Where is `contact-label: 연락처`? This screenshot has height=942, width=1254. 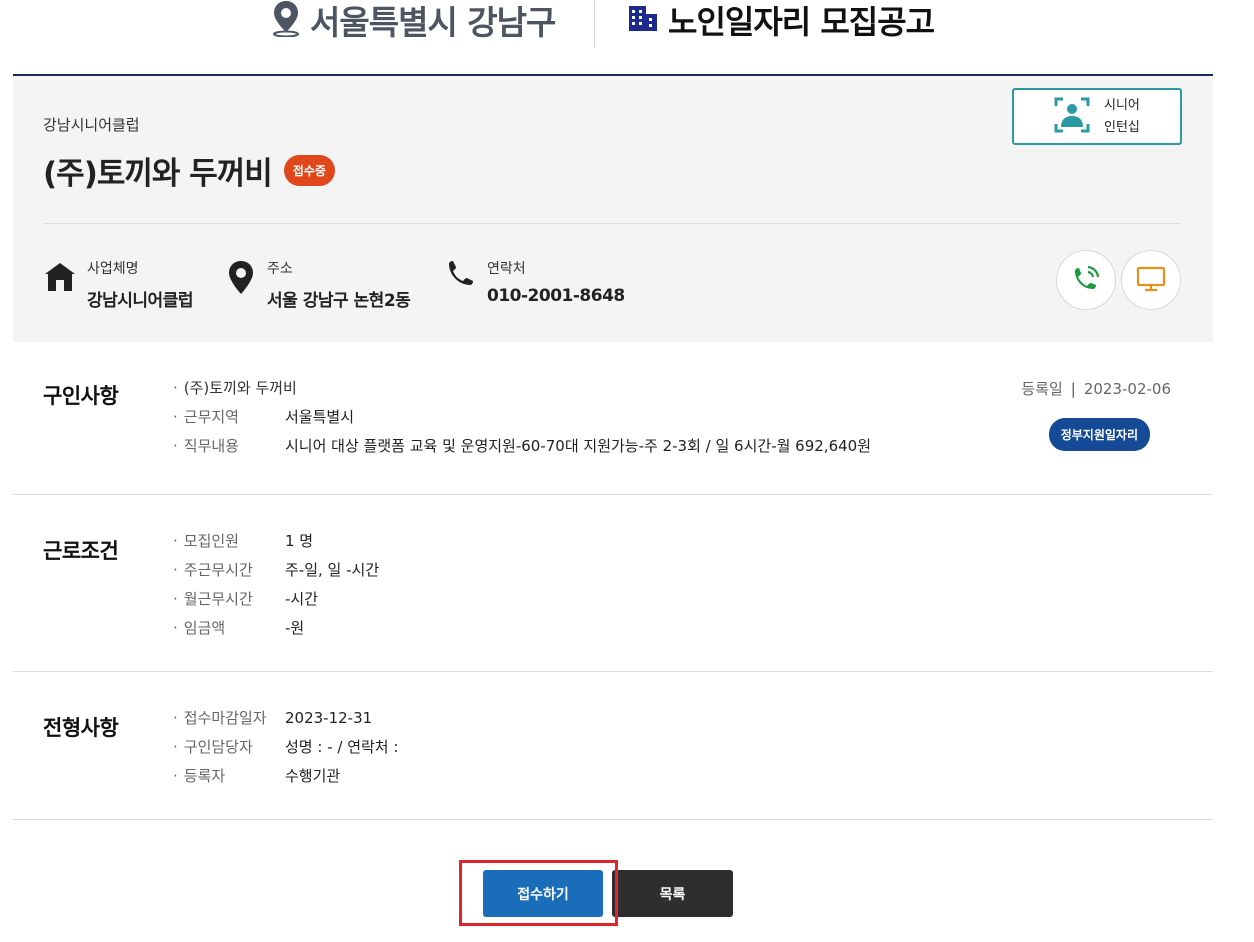
contact-label: 연락처 is located at coordinates (506, 269).